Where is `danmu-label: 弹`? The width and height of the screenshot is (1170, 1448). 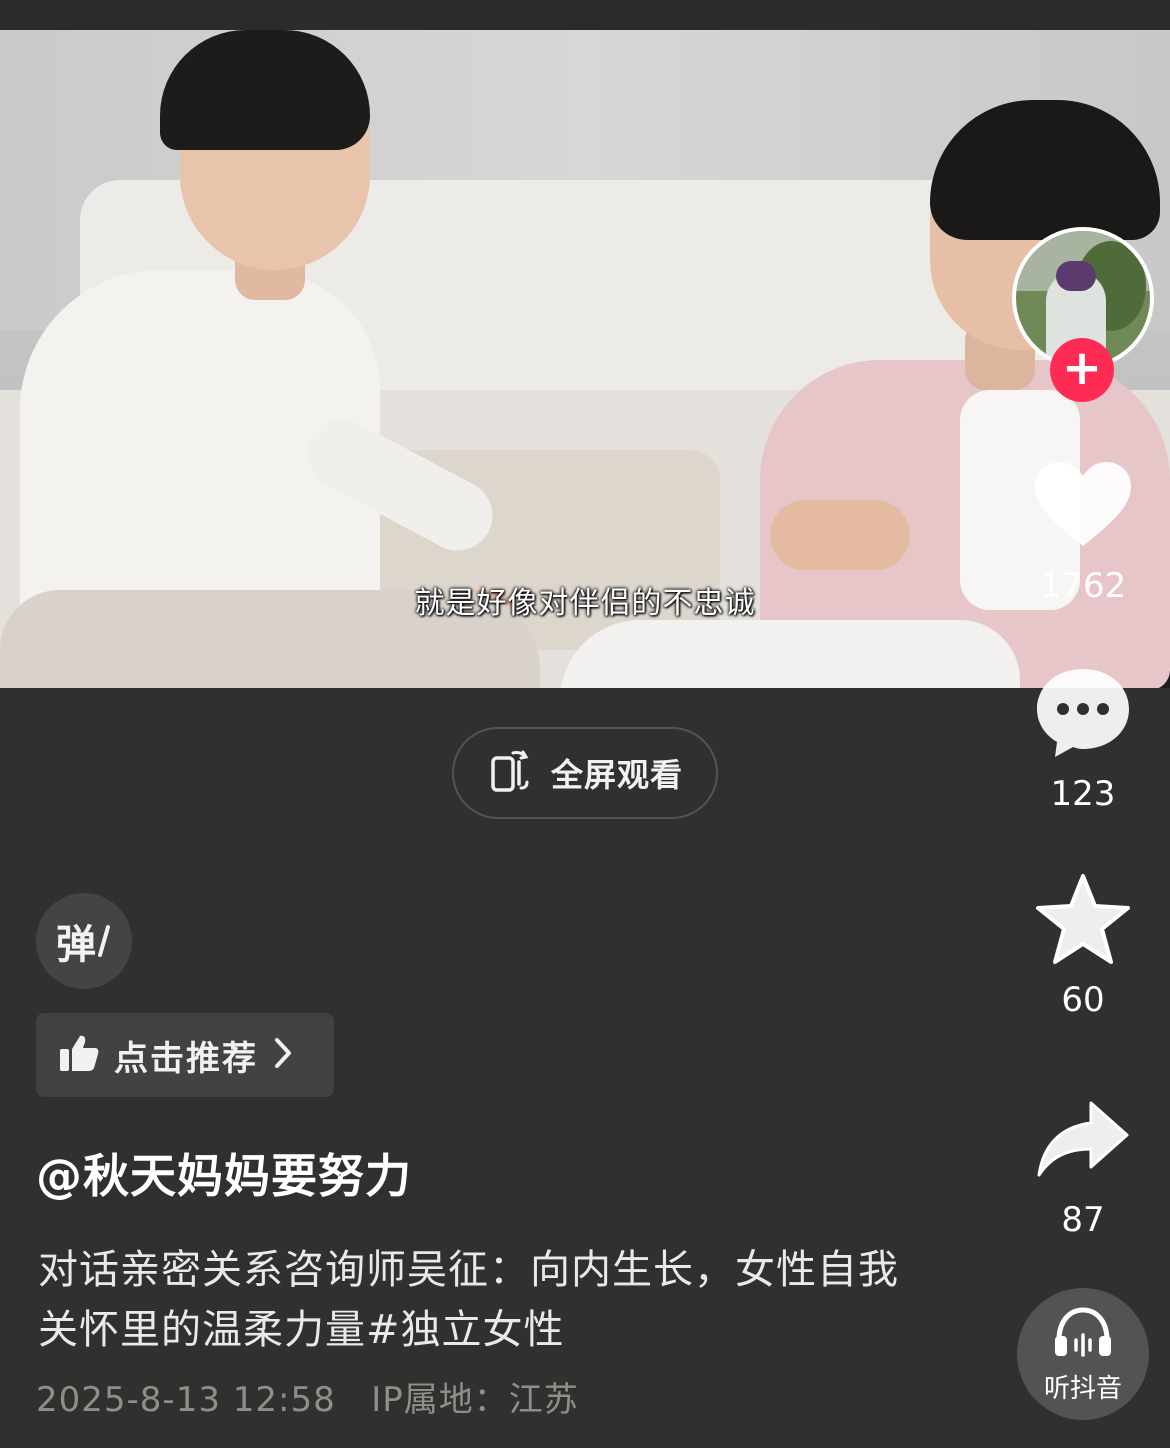
danmu-label: 弹 is located at coordinates (76, 945).